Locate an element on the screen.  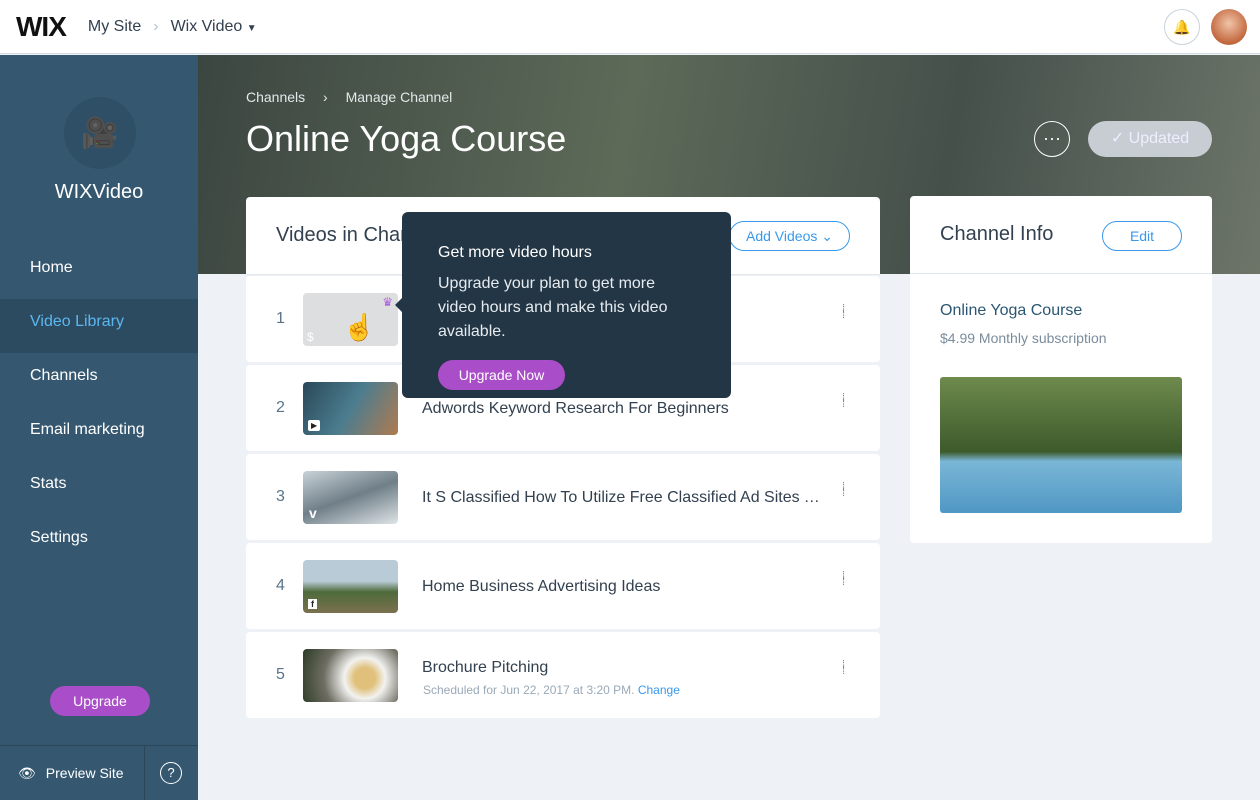
updated-button: ✓ Updated is located at coordinates (1150, 139).